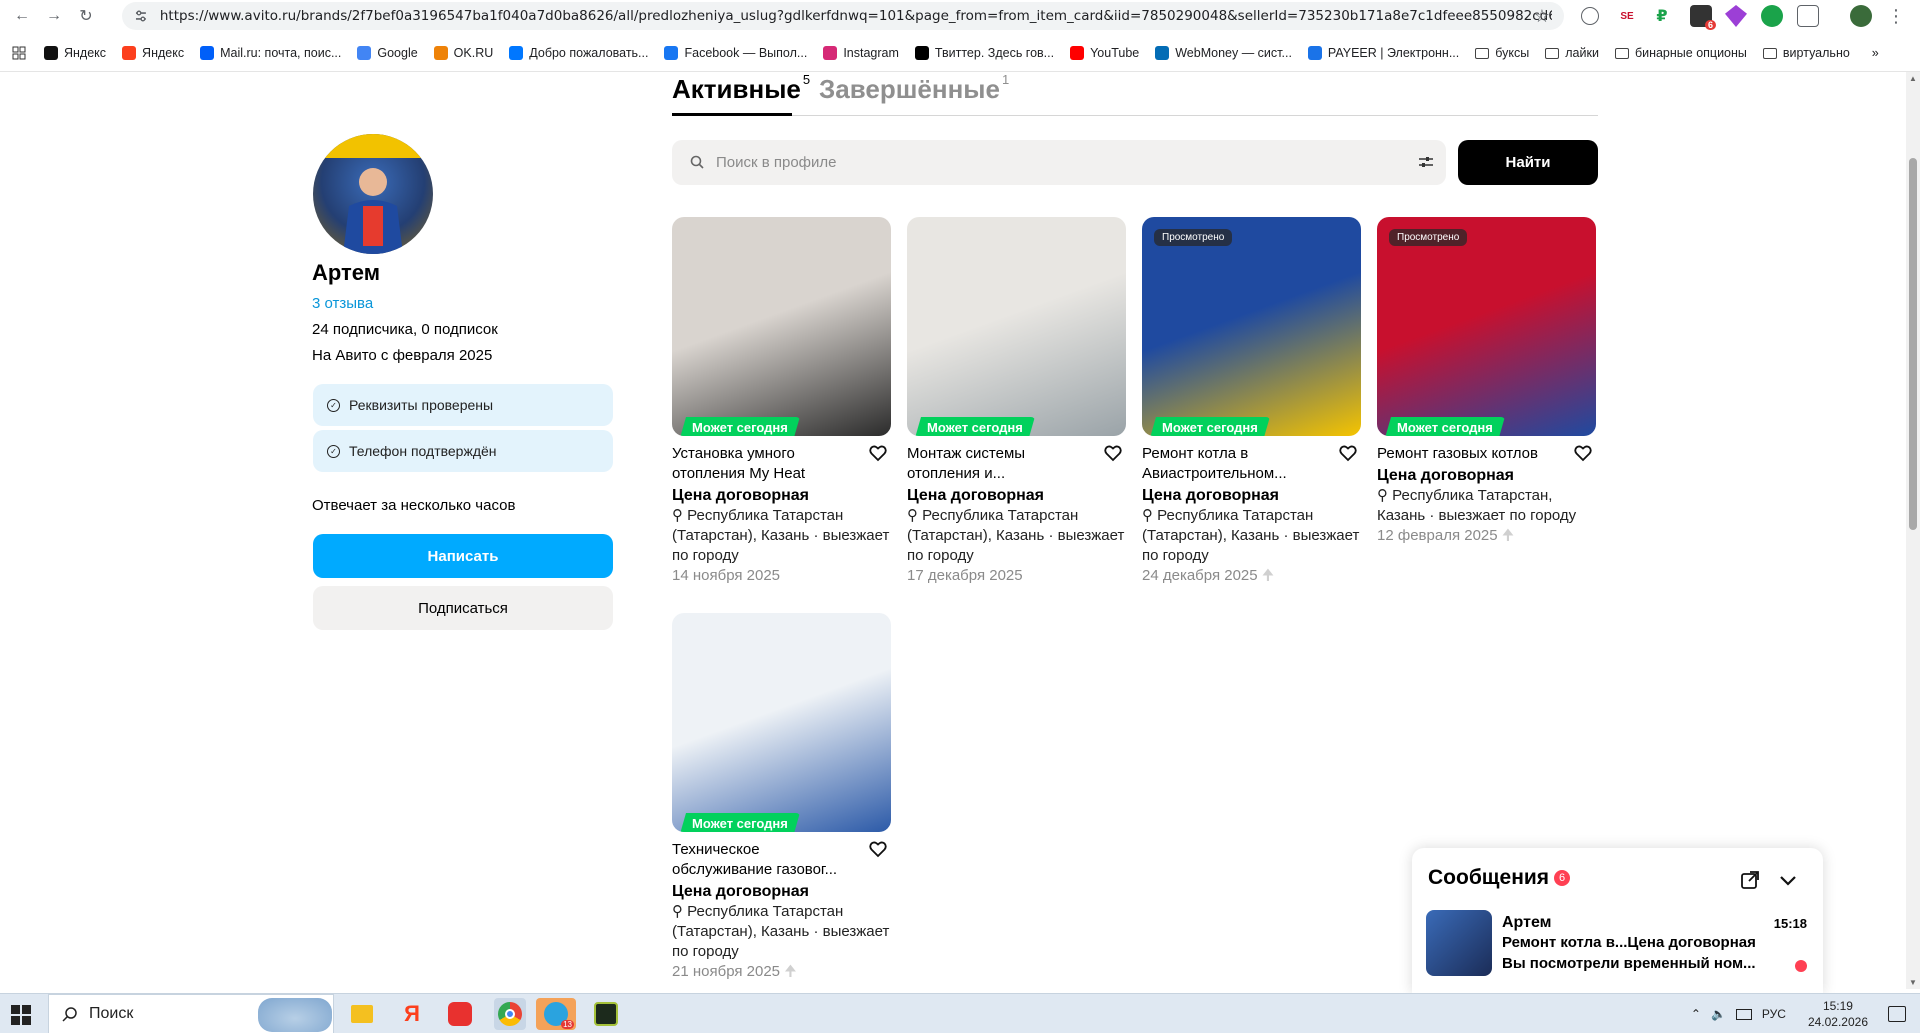 The width and height of the screenshot is (1920, 1033). I want to click on file-explorer-icon, so click(362, 1014).